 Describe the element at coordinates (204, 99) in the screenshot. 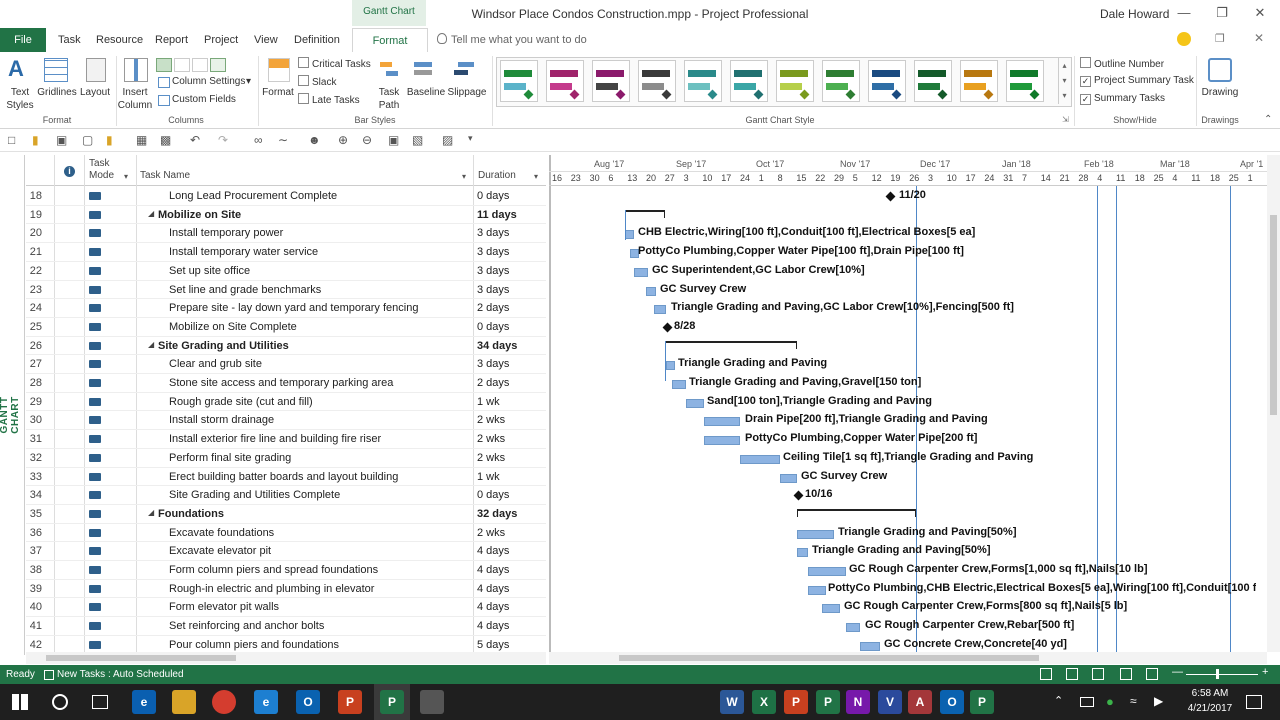

I see `custom-fields-button: Custom Fields` at that location.